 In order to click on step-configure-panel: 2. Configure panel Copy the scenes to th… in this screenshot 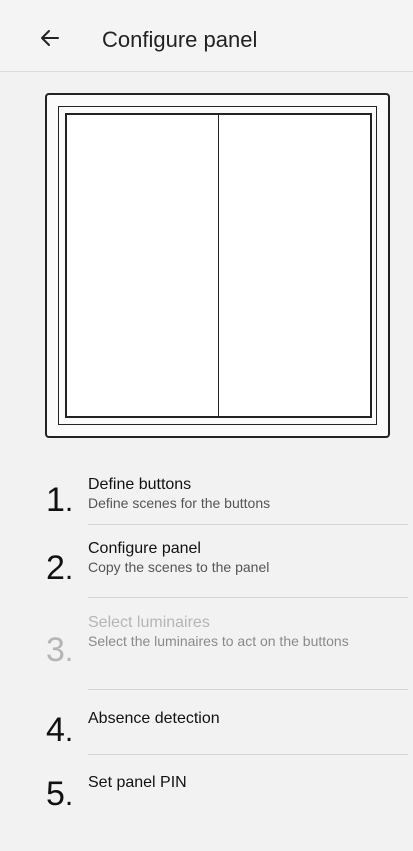, I will do `click(224, 561)`.